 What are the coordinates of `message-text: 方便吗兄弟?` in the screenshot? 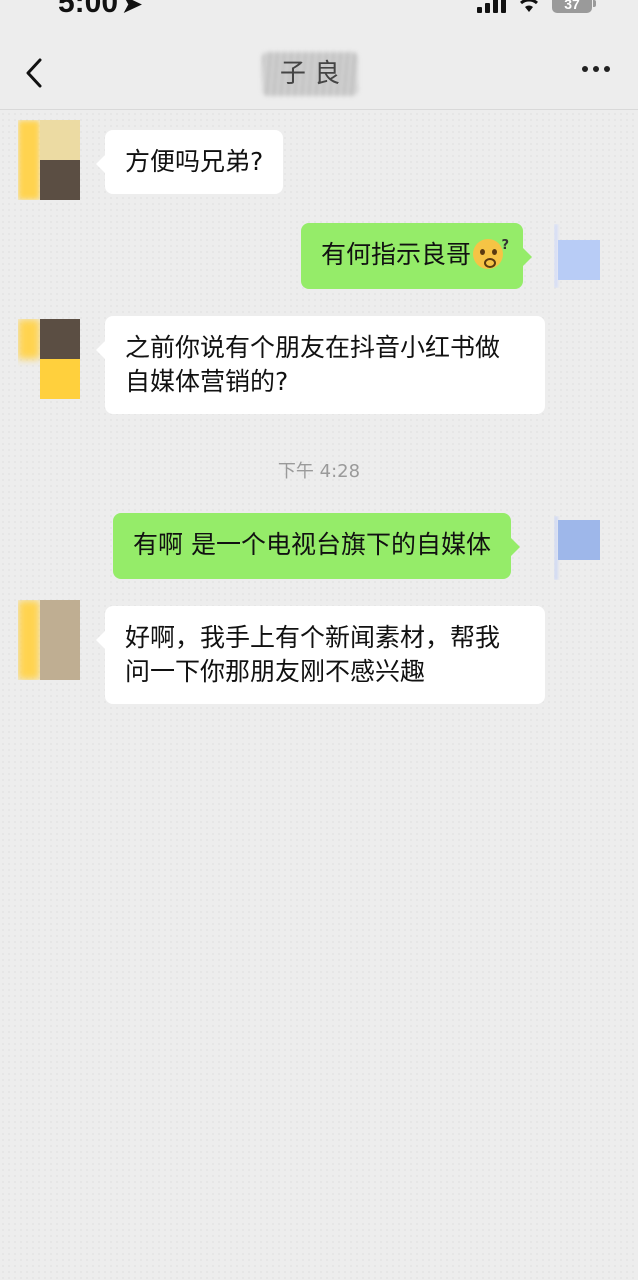 It's located at (194, 161).